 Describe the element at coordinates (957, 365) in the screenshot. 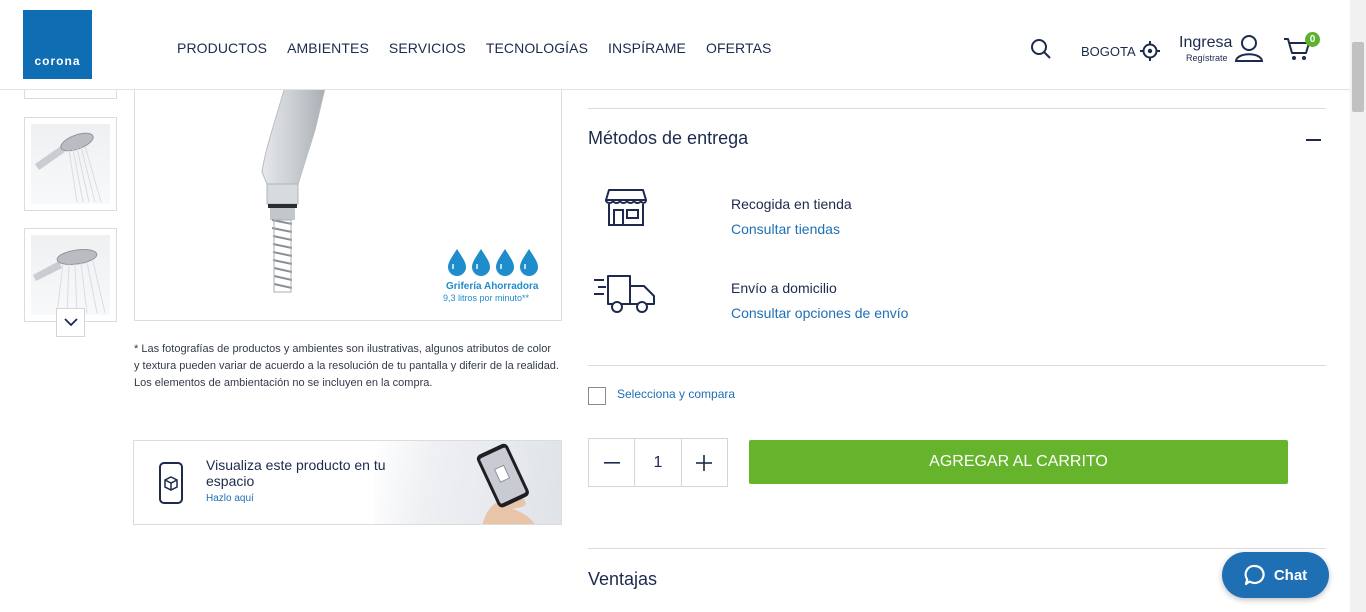

I see `divider-middle` at that location.